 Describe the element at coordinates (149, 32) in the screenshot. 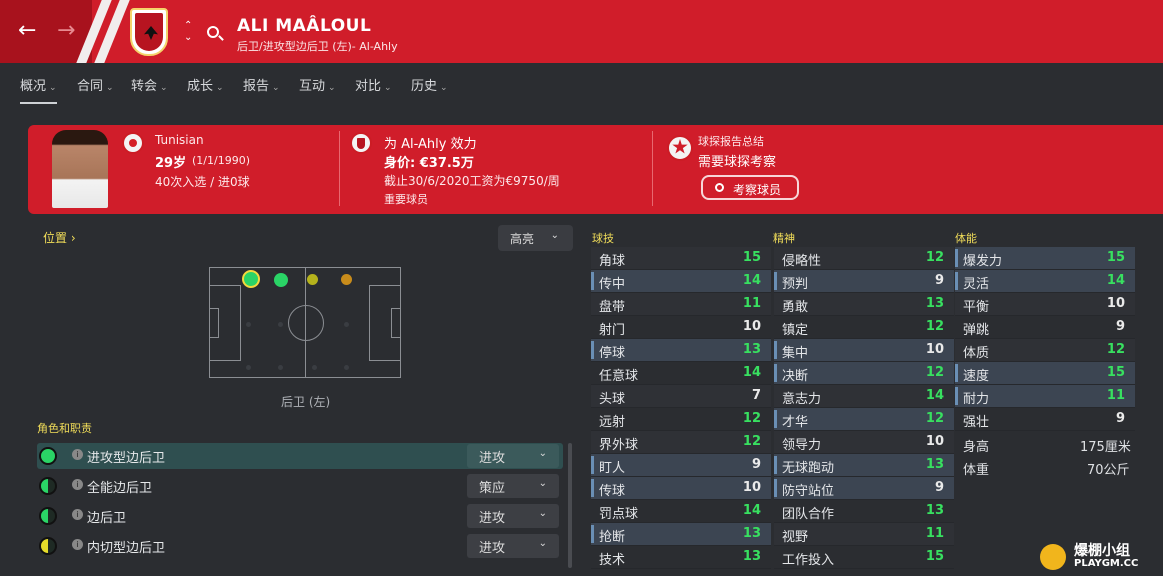

I see `club-crest-icon` at that location.